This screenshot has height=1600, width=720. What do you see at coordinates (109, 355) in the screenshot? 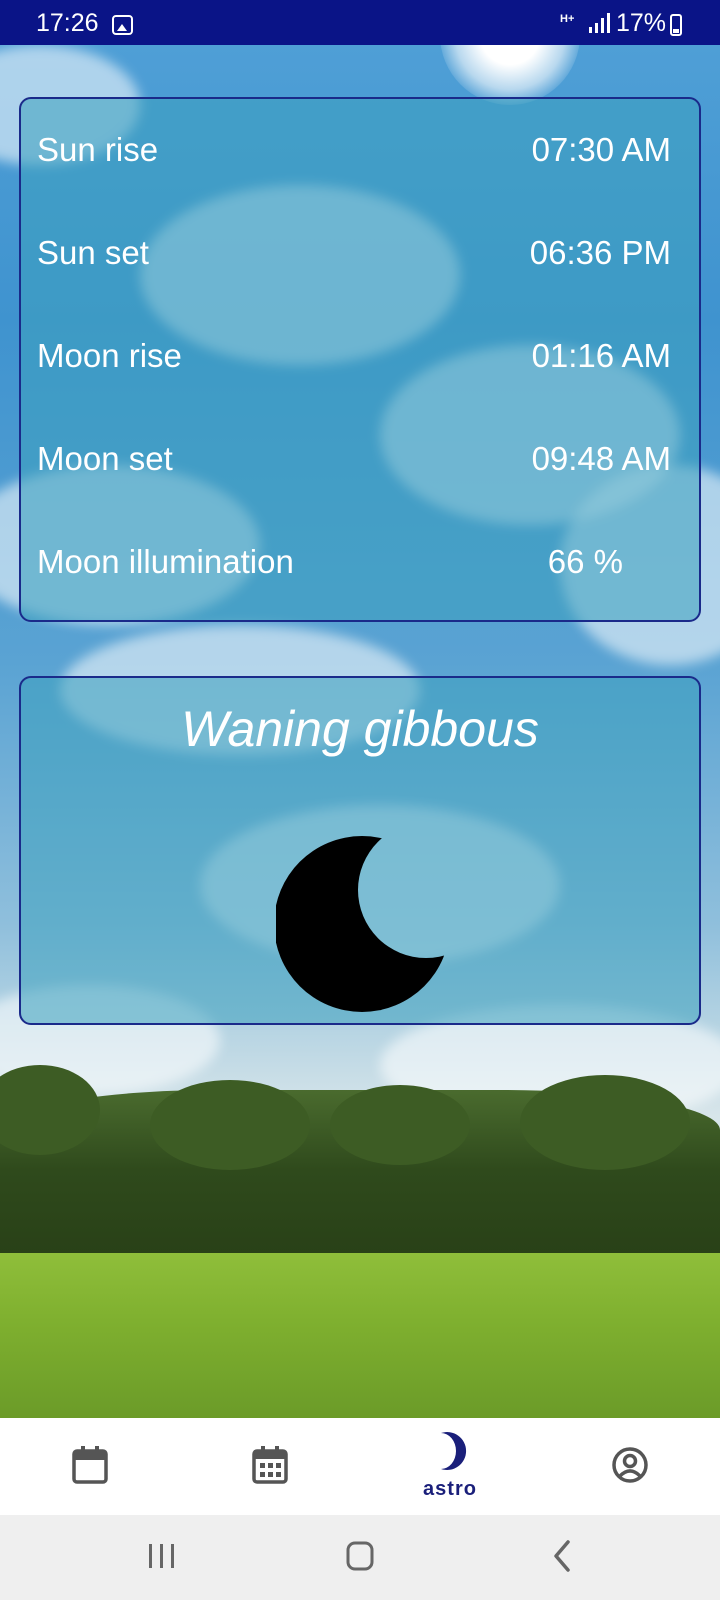
I see `moonrise-label: Moon rise` at bounding box center [109, 355].